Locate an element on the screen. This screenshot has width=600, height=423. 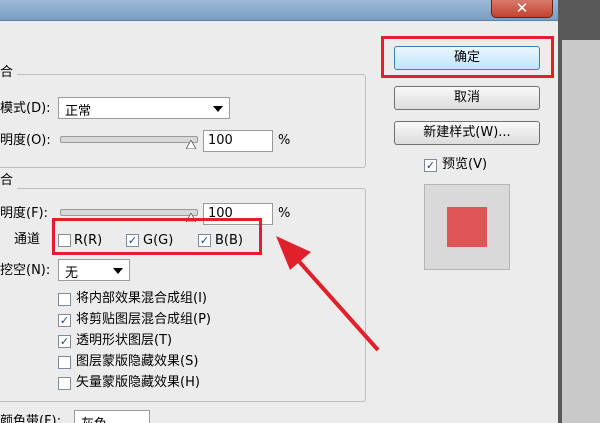
background-panel-inner is located at coordinates (581, 231).